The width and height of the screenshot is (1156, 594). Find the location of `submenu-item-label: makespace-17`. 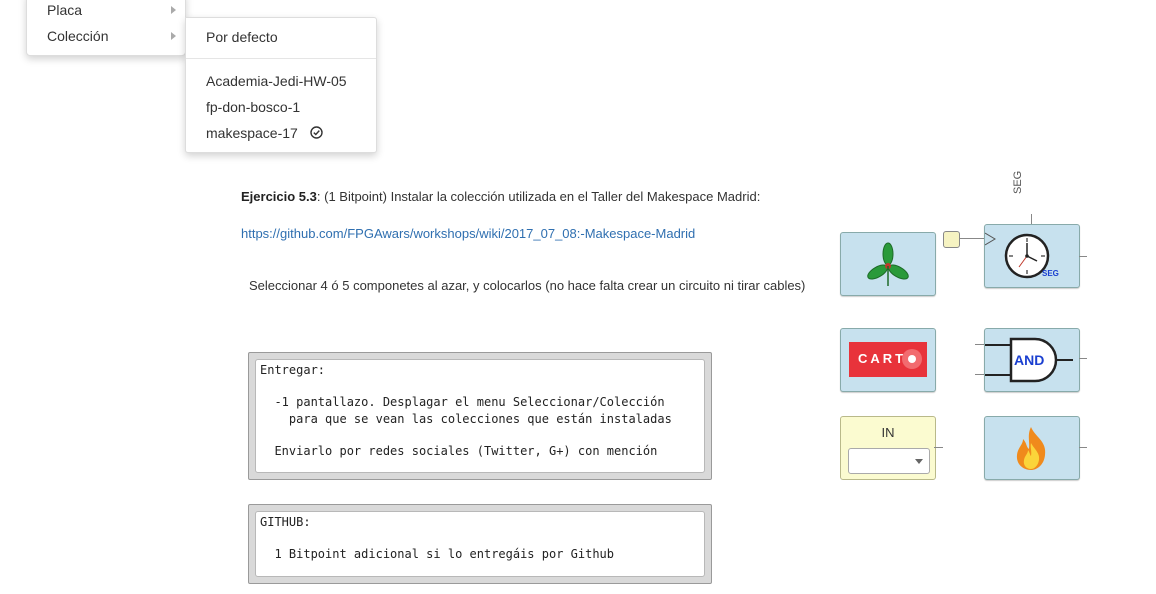

submenu-item-label: makespace-17 is located at coordinates (252, 133).